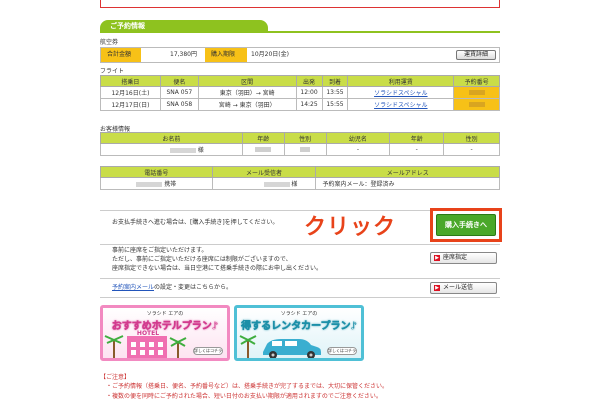 The image size is (600, 400). I want to click on th-infant-age: 年齢, so click(417, 138).